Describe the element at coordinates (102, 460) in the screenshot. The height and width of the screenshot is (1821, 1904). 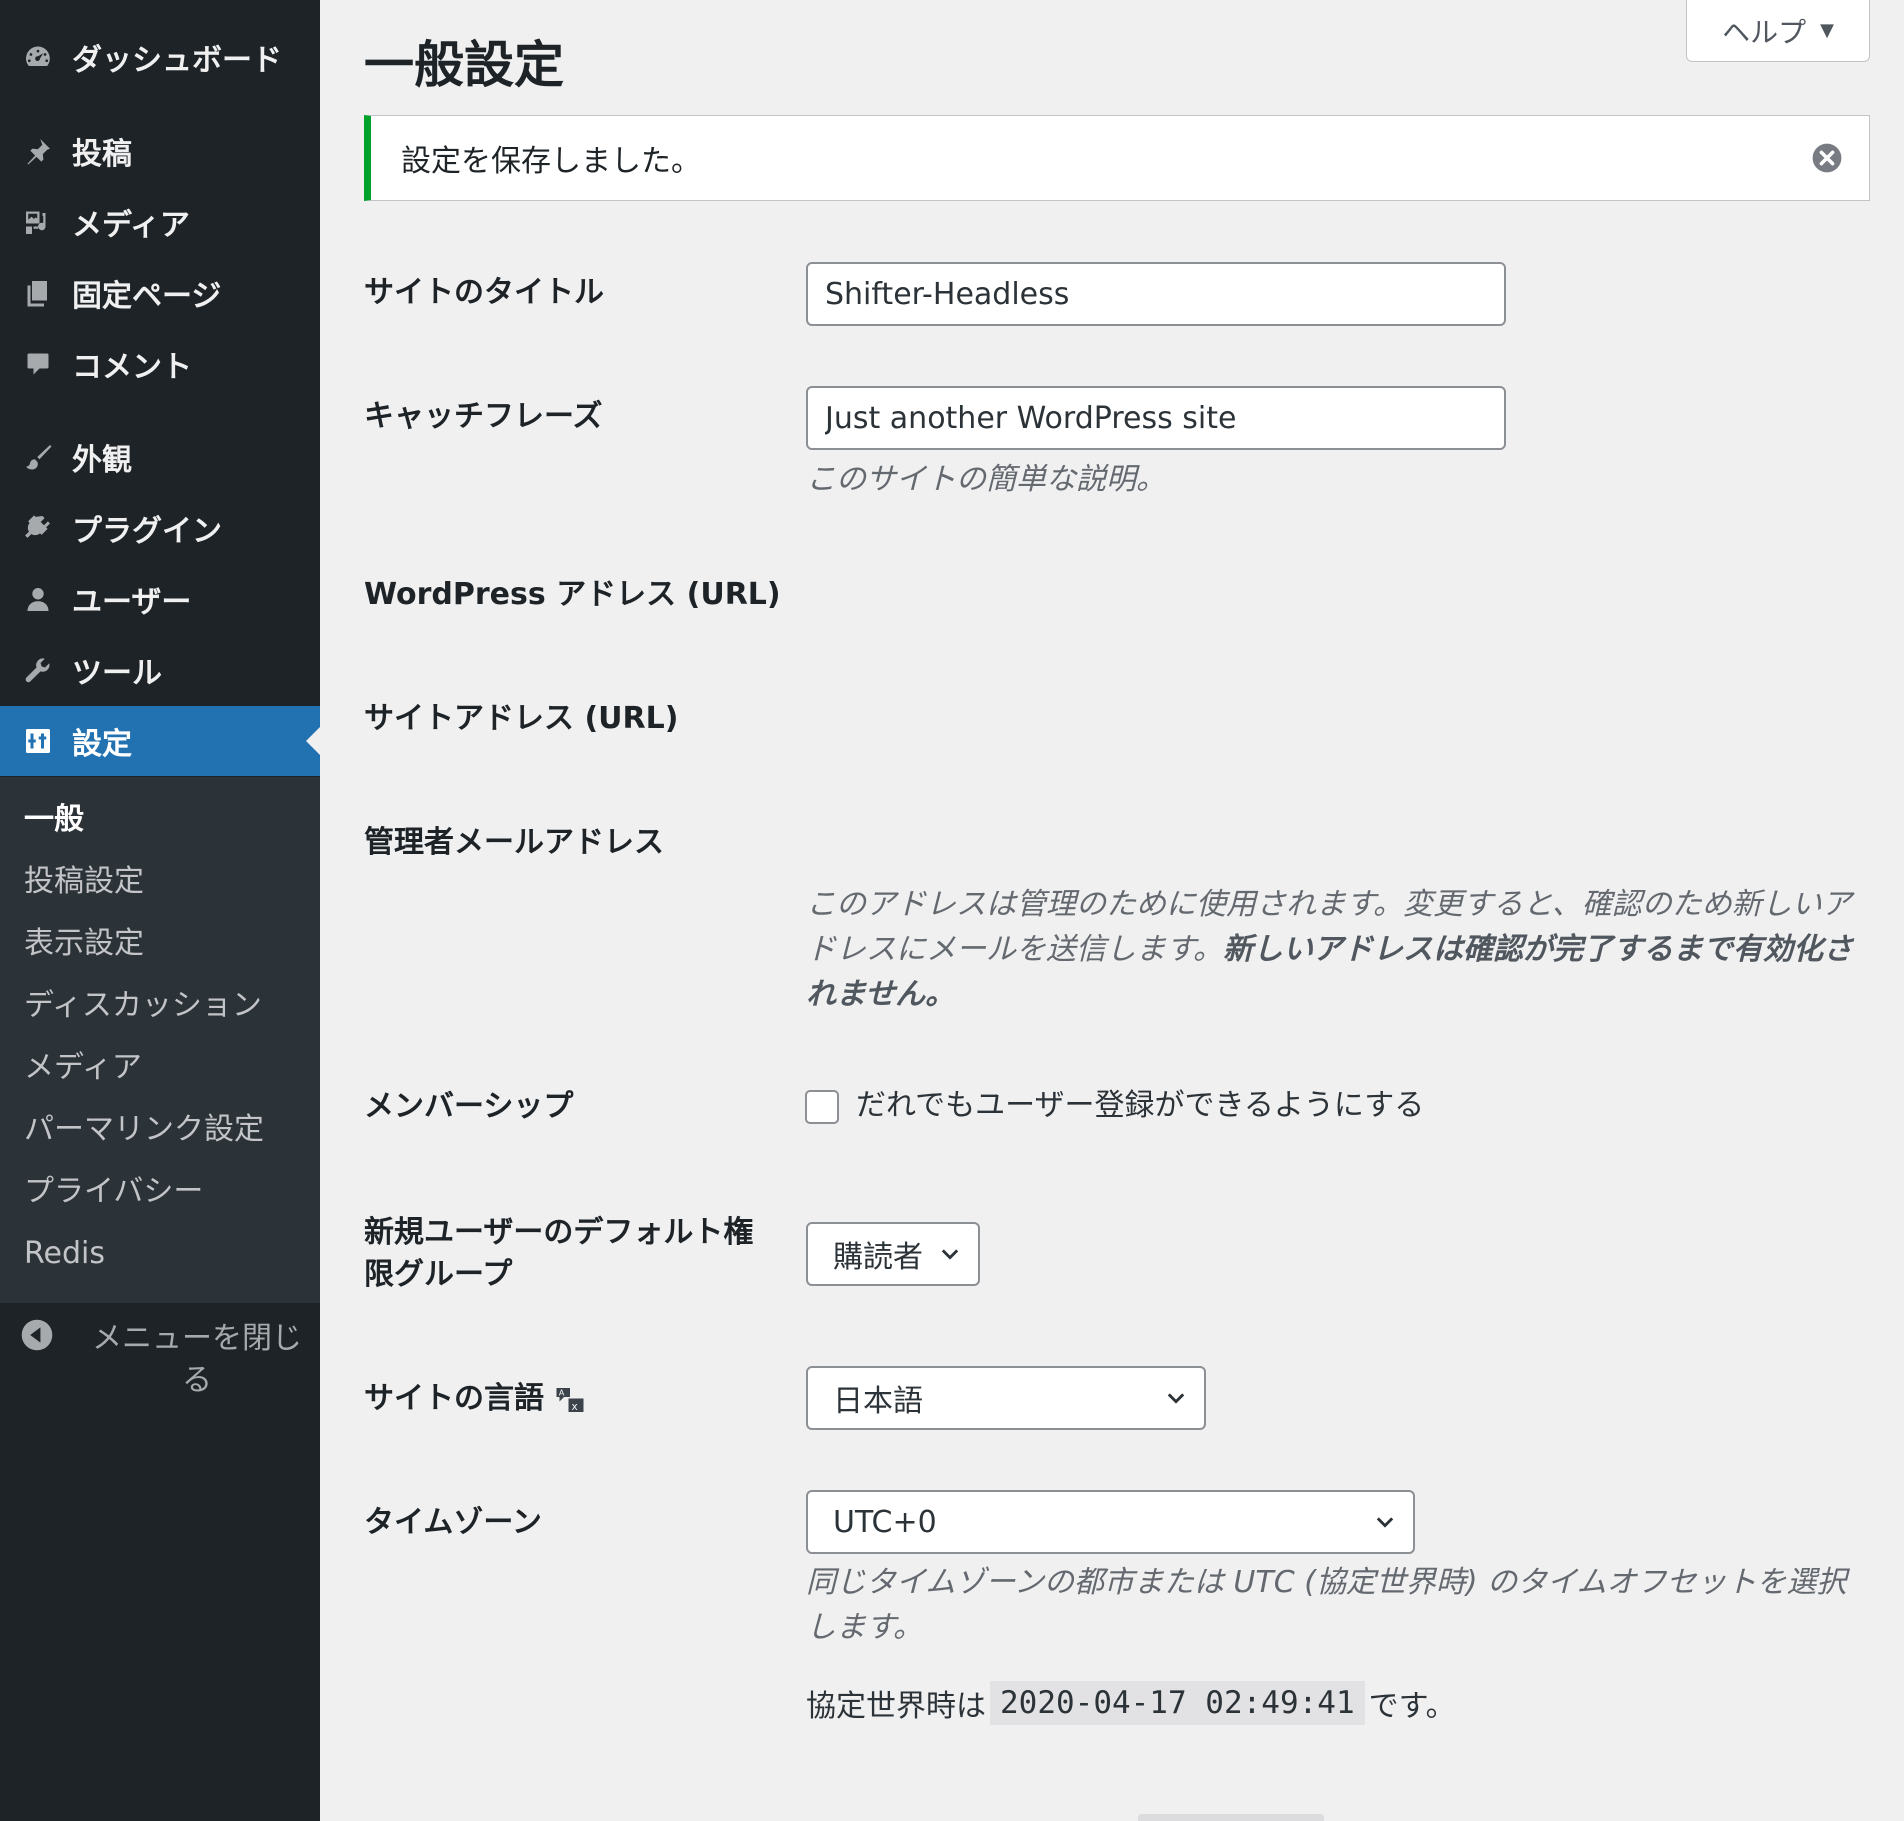
I see `sidebar-item-label: 外観` at that location.